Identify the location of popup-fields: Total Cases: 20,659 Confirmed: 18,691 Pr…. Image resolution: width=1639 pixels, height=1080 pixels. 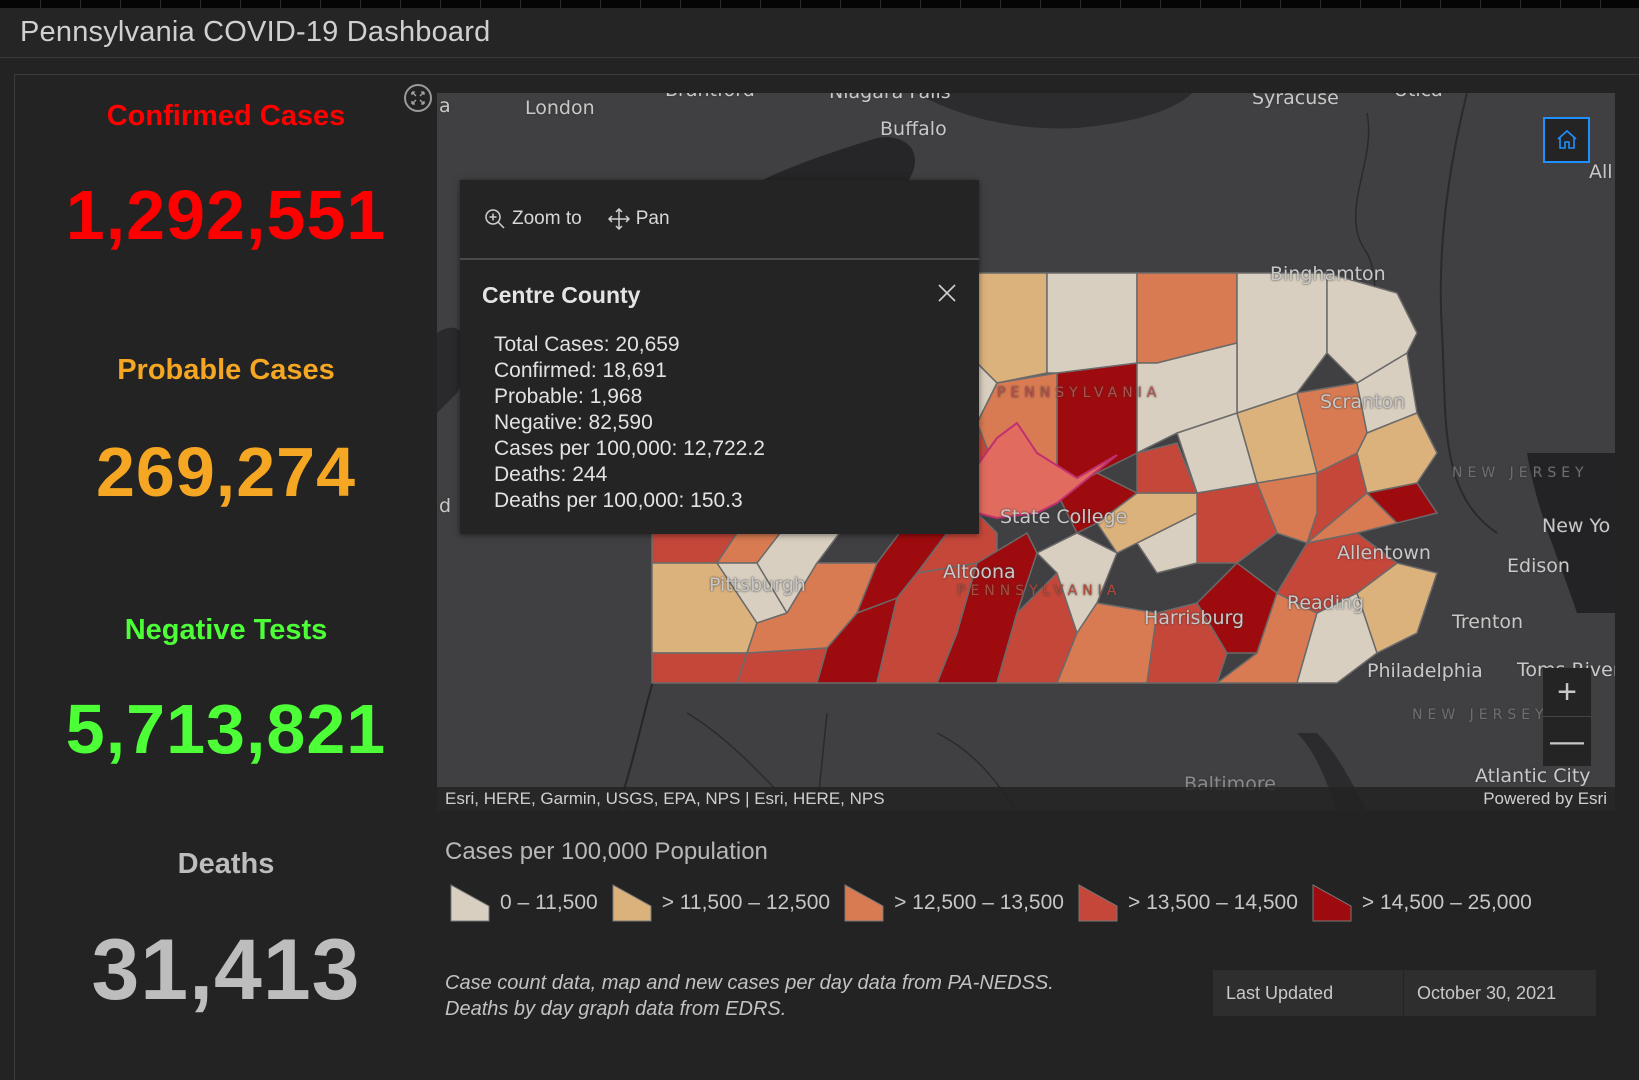
(629, 423).